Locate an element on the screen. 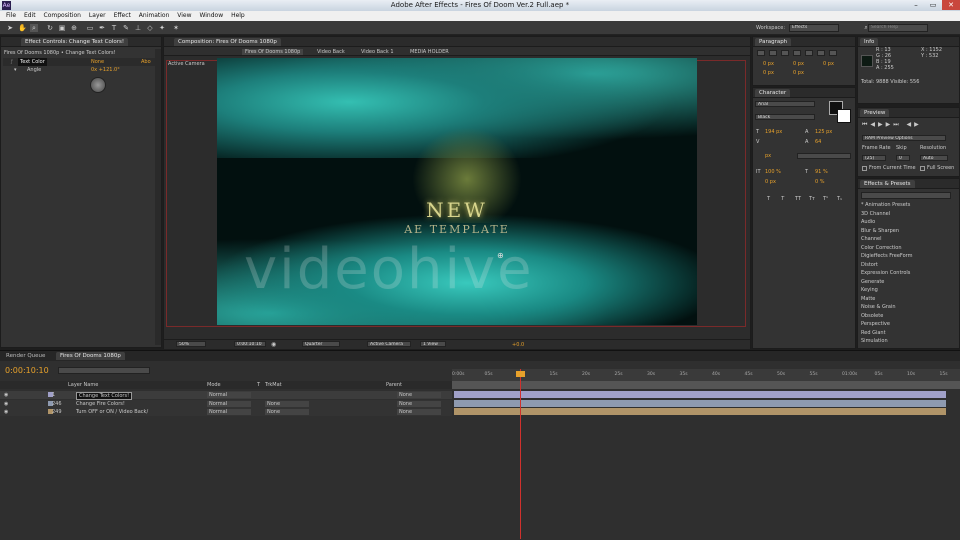 This screenshot has width=960, height=540. effects-category-item: Keying is located at coordinates (869, 290).